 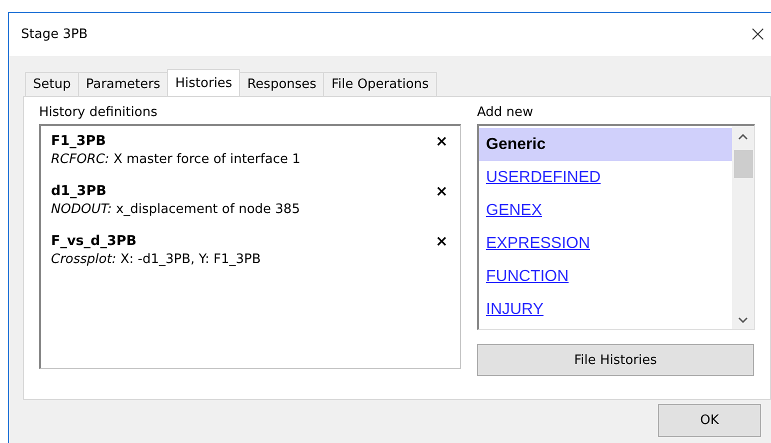 I want to click on history-type-link: USERDEFINED, so click(x=543, y=177).